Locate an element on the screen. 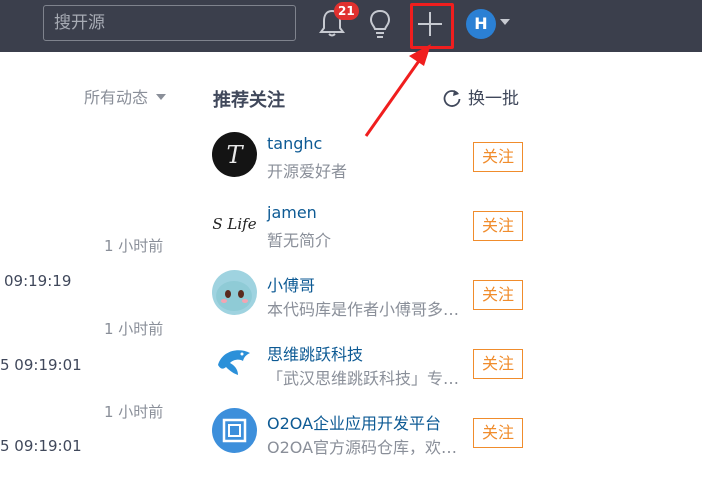  refresh-button: 换一批 is located at coordinates (480, 96).